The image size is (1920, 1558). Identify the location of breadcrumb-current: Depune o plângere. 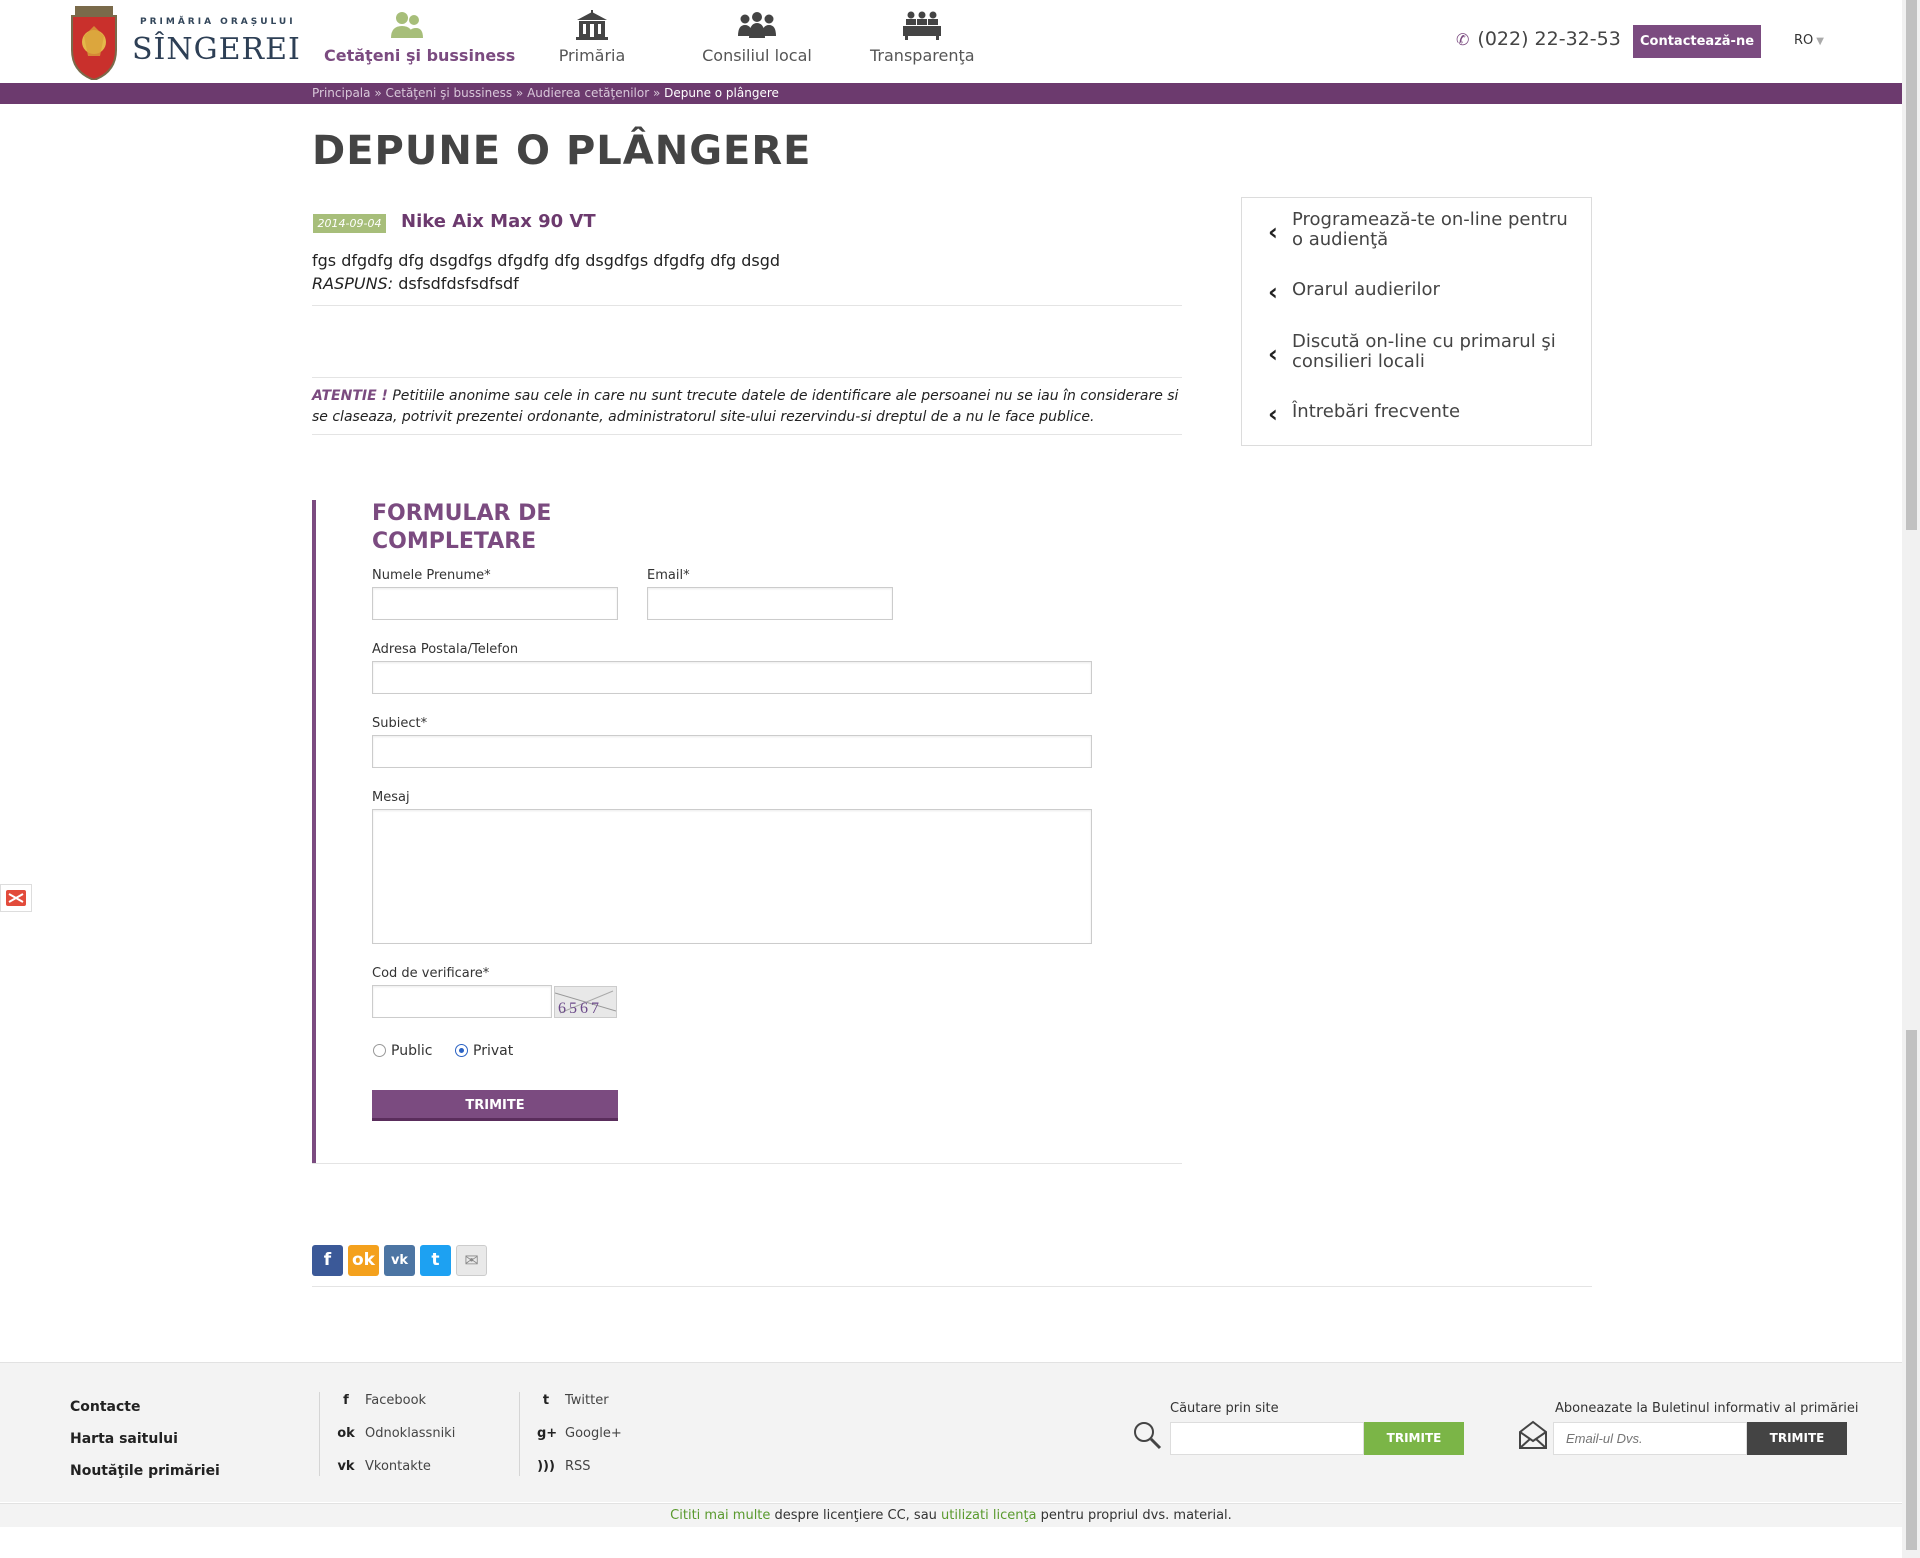
(721, 93).